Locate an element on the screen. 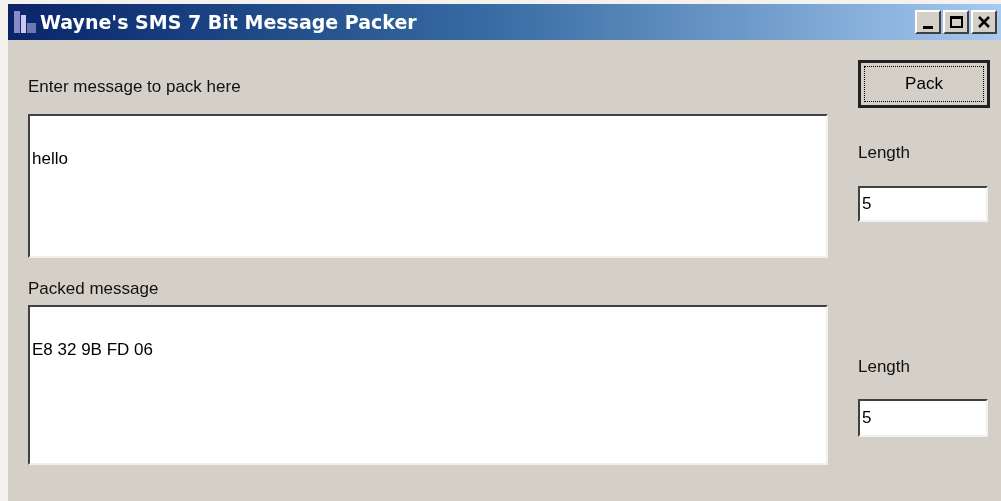  minimize-button is located at coordinates (928, 22).